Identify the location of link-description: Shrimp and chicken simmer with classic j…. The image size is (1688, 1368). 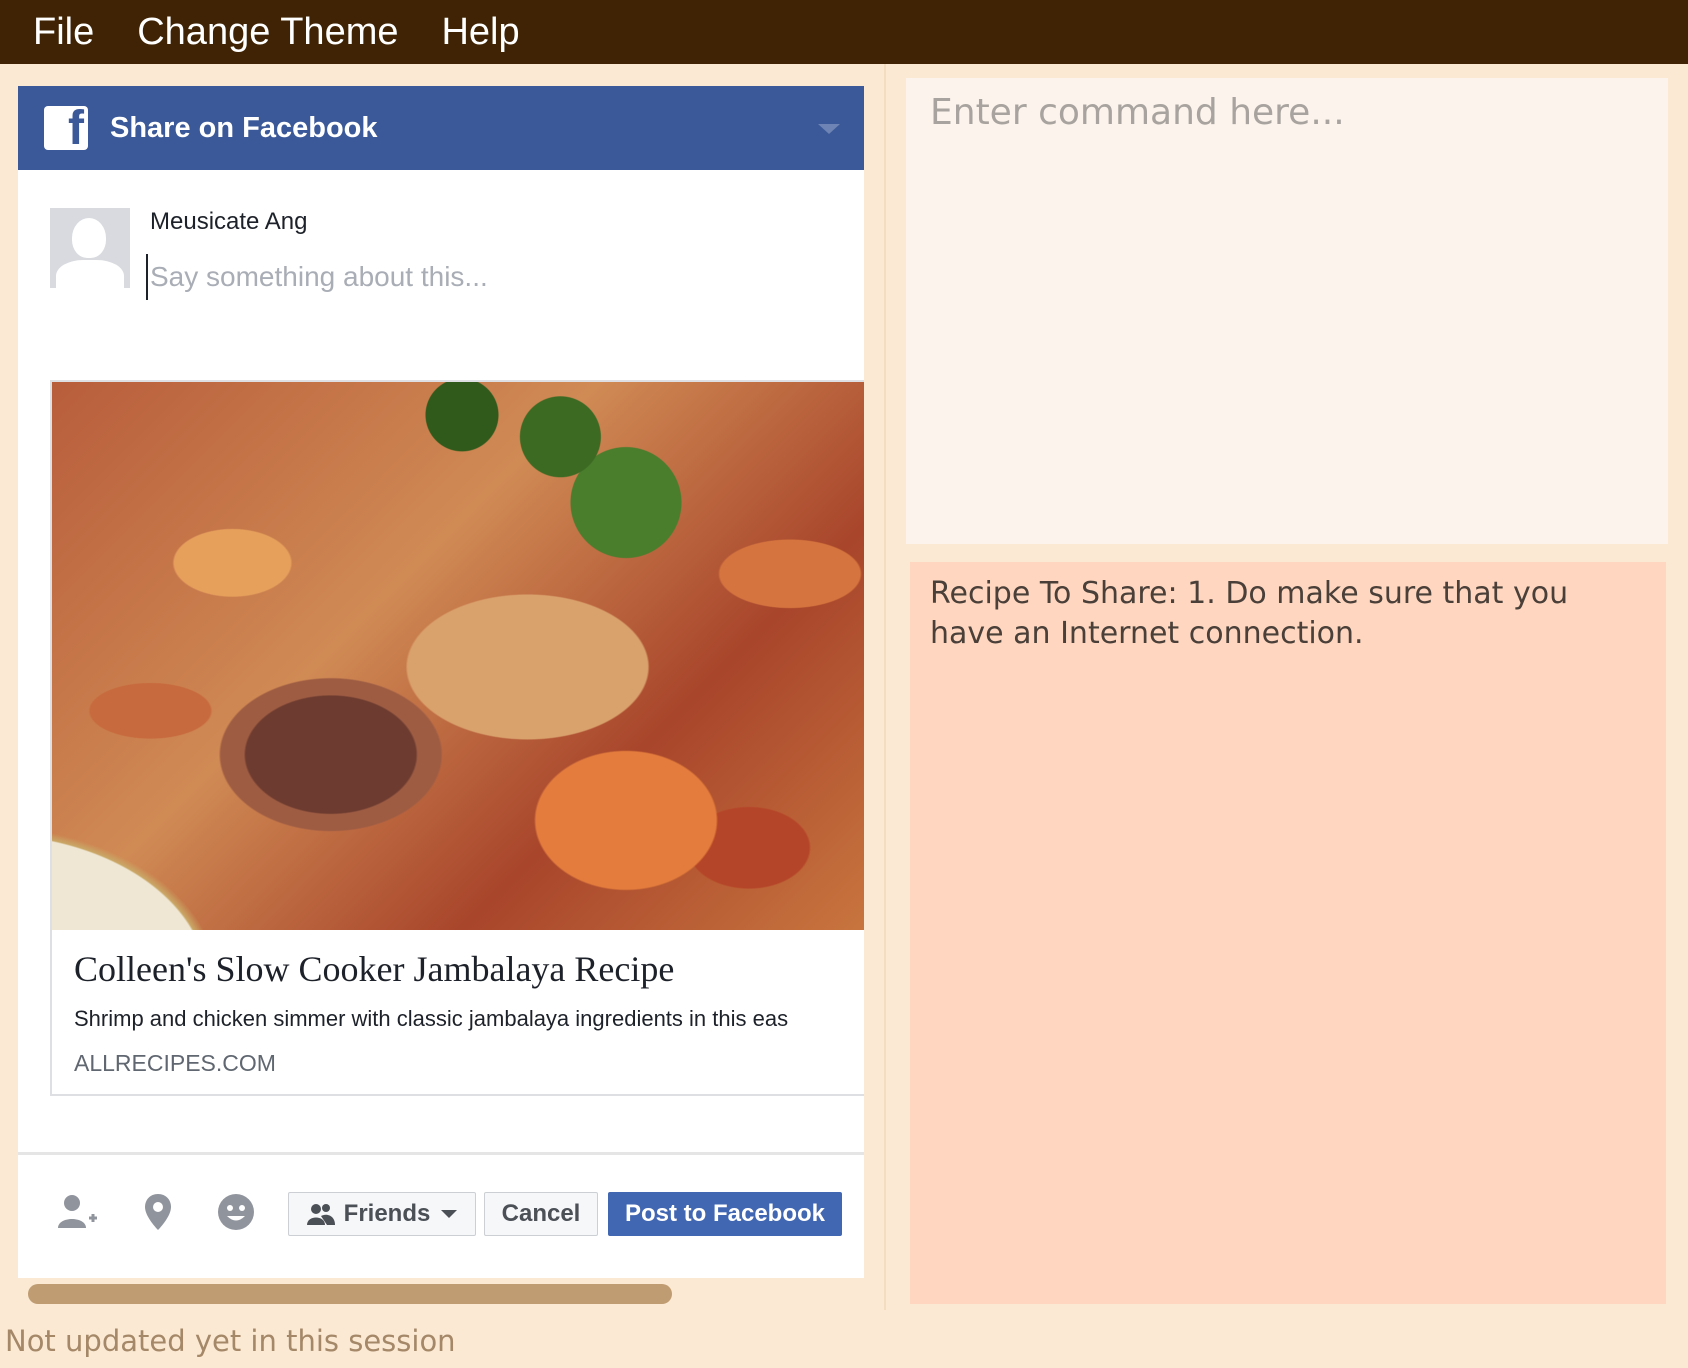
(431, 1018).